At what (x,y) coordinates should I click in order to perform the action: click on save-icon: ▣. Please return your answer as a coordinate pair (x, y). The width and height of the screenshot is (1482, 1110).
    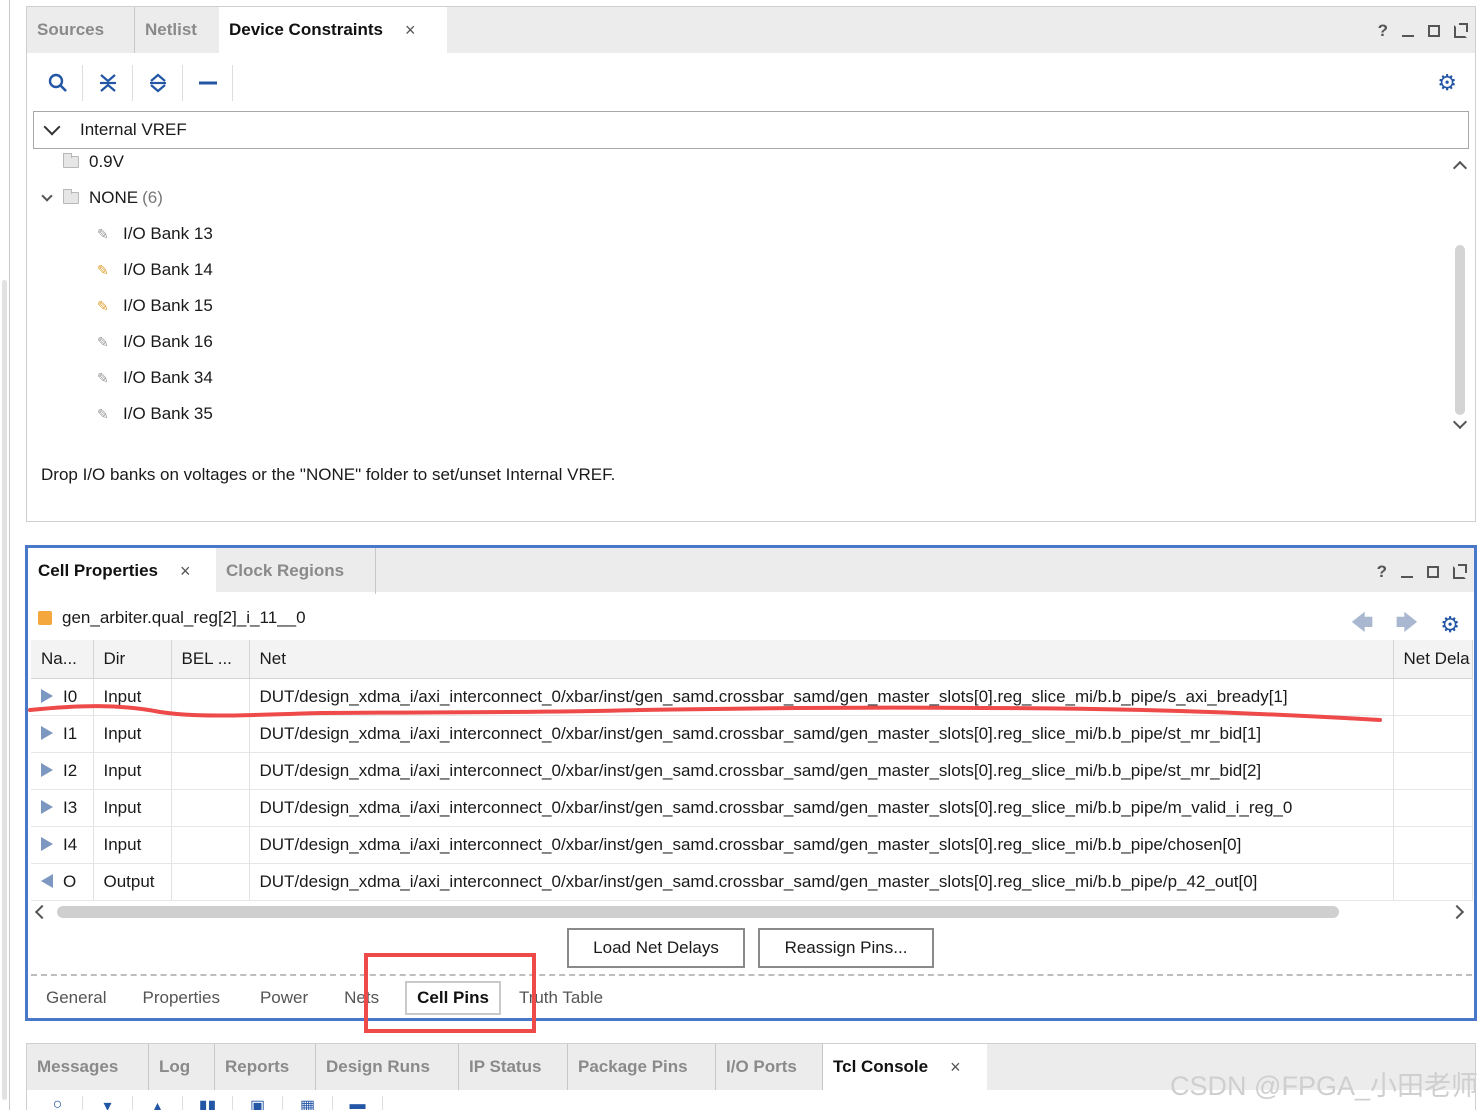
    Looking at the image, I should click on (258, 1103).